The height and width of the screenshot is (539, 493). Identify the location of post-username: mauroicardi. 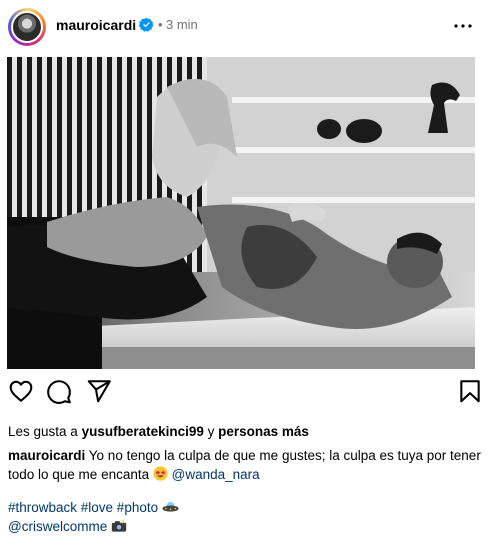
(96, 25).